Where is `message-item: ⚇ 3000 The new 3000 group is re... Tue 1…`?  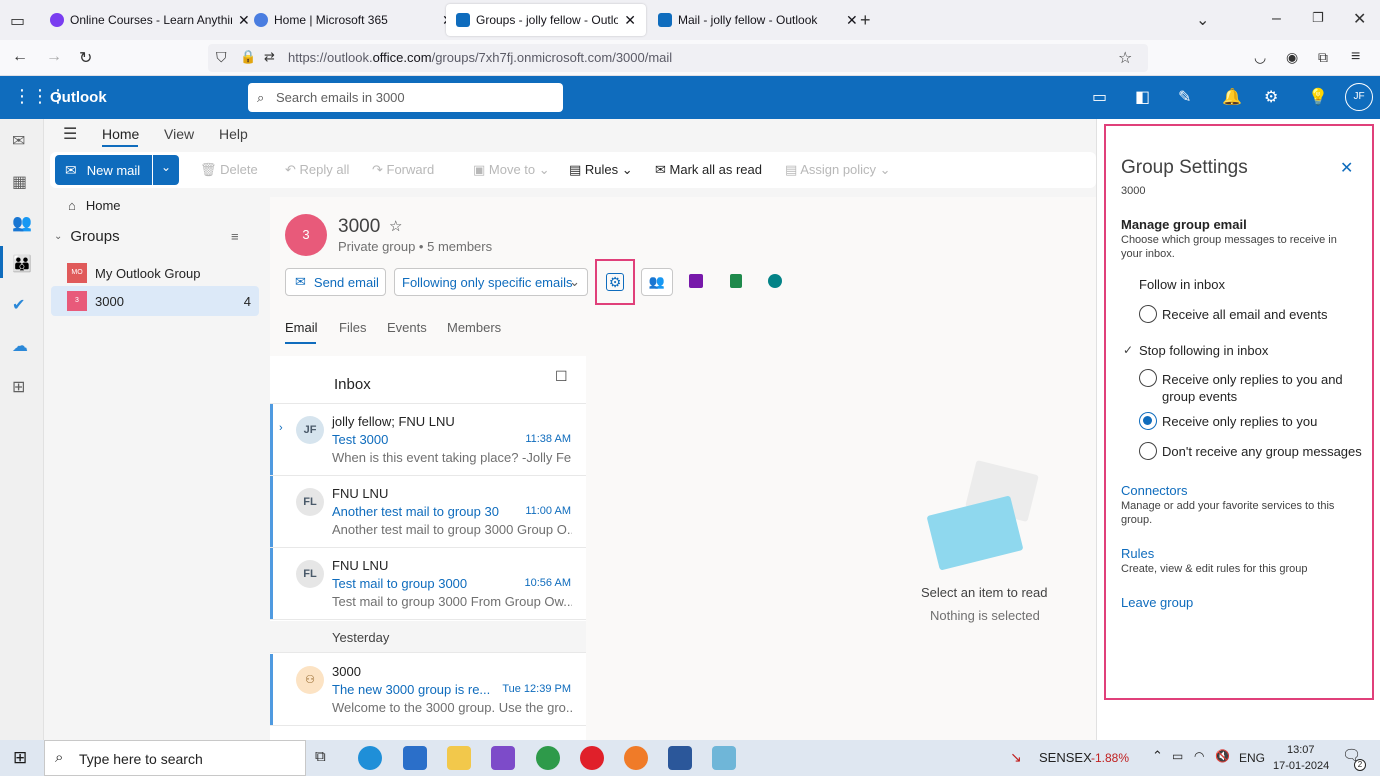 message-item: ⚇ 3000 The new 3000 group is re... Tue 1… is located at coordinates (428, 690).